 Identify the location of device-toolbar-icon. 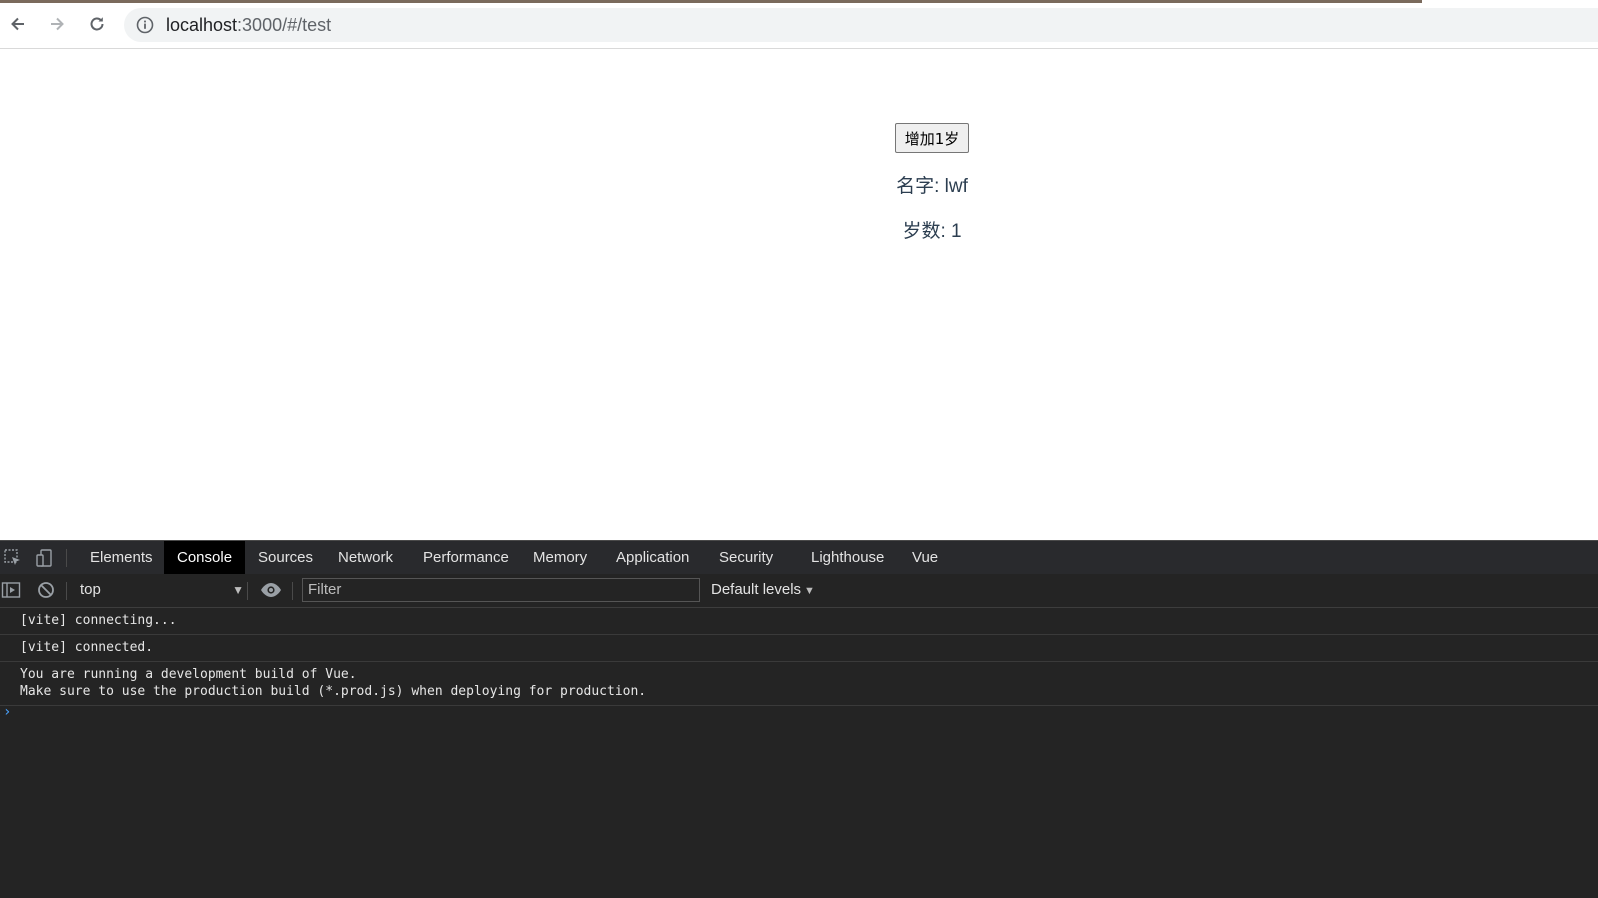
(44, 558).